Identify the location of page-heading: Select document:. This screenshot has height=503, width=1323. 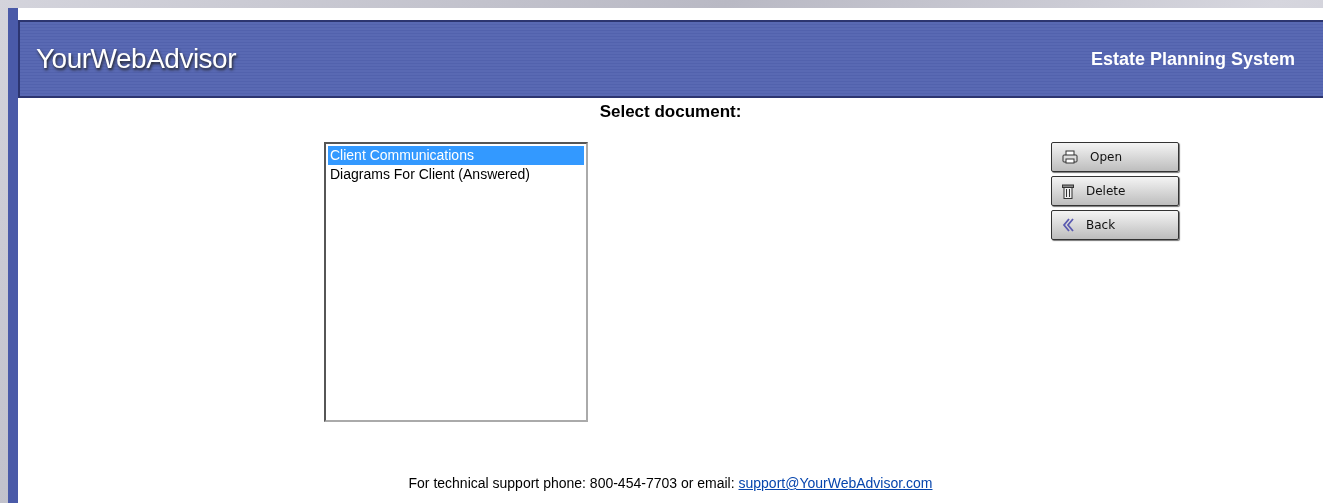
(670, 112).